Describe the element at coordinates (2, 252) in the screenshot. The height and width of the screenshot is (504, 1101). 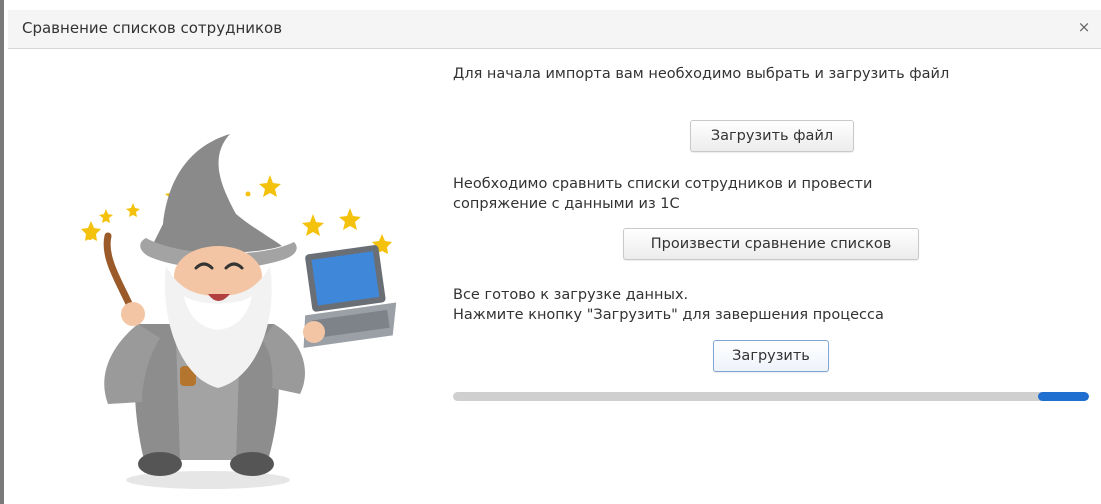
I see `page-left-edge` at that location.